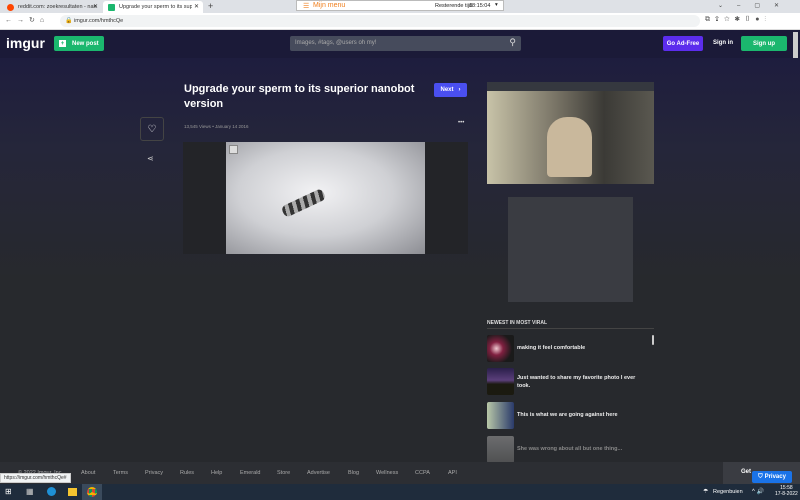 The height and width of the screenshot is (500, 800). What do you see at coordinates (512, 42) in the screenshot?
I see `search-icon: ⚲` at bounding box center [512, 42].